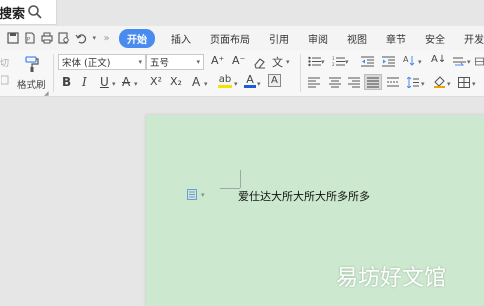 The height and width of the screenshot is (306, 484). What do you see at coordinates (396, 38) in the screenshot?
I see `tab-section: 章节` at bounding box center [396, 38].